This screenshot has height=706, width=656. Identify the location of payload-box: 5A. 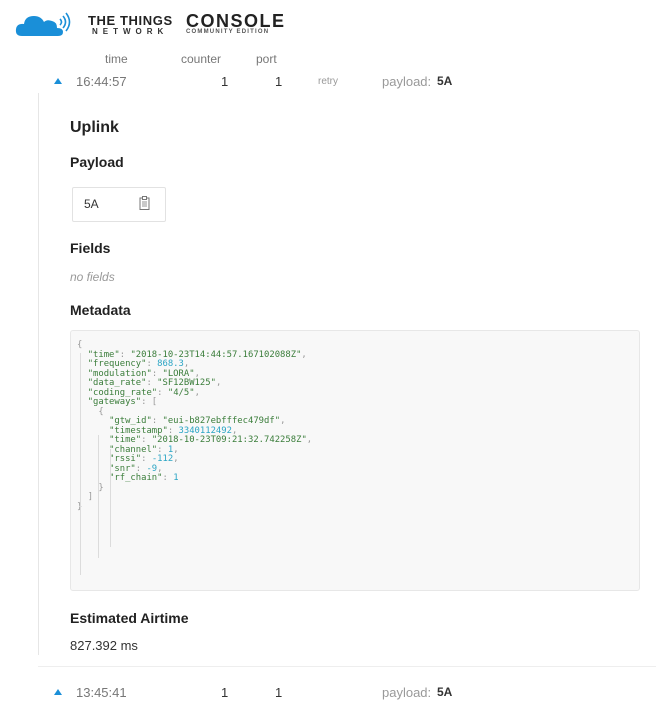
(119, 204).